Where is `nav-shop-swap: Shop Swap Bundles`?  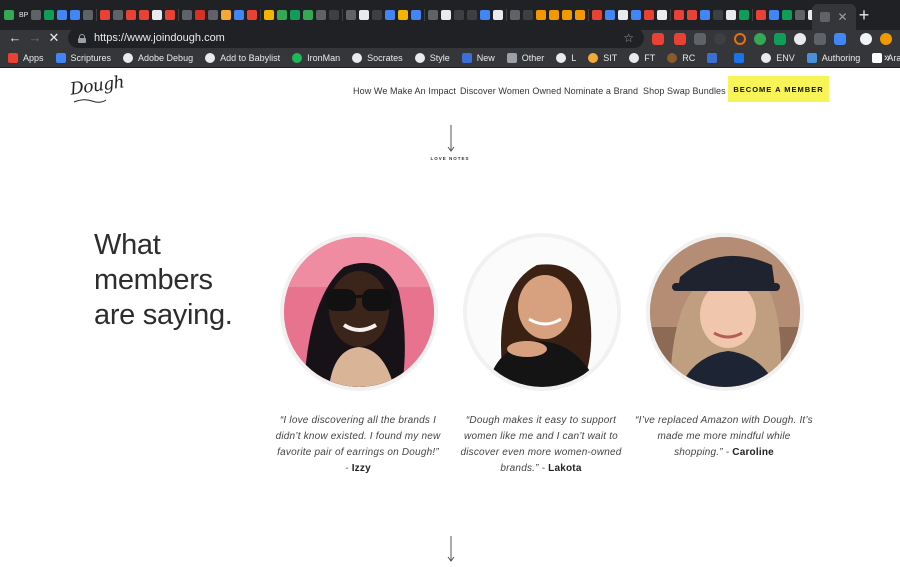 nav-shop-swap: Shop Swap Bundles is located at coordinates (684, 91).